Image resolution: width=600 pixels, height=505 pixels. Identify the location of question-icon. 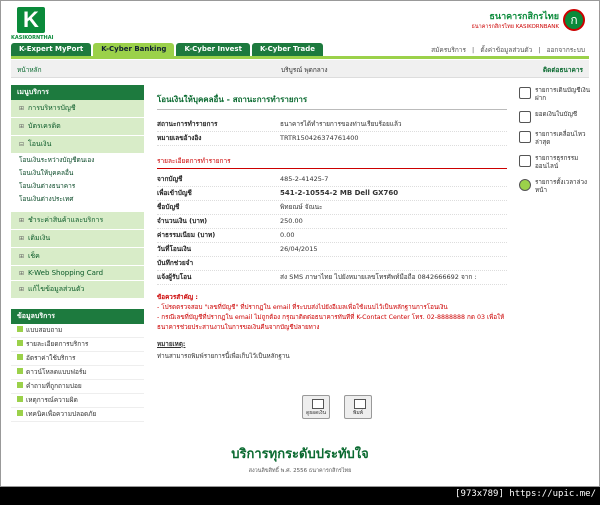
(20, 385).